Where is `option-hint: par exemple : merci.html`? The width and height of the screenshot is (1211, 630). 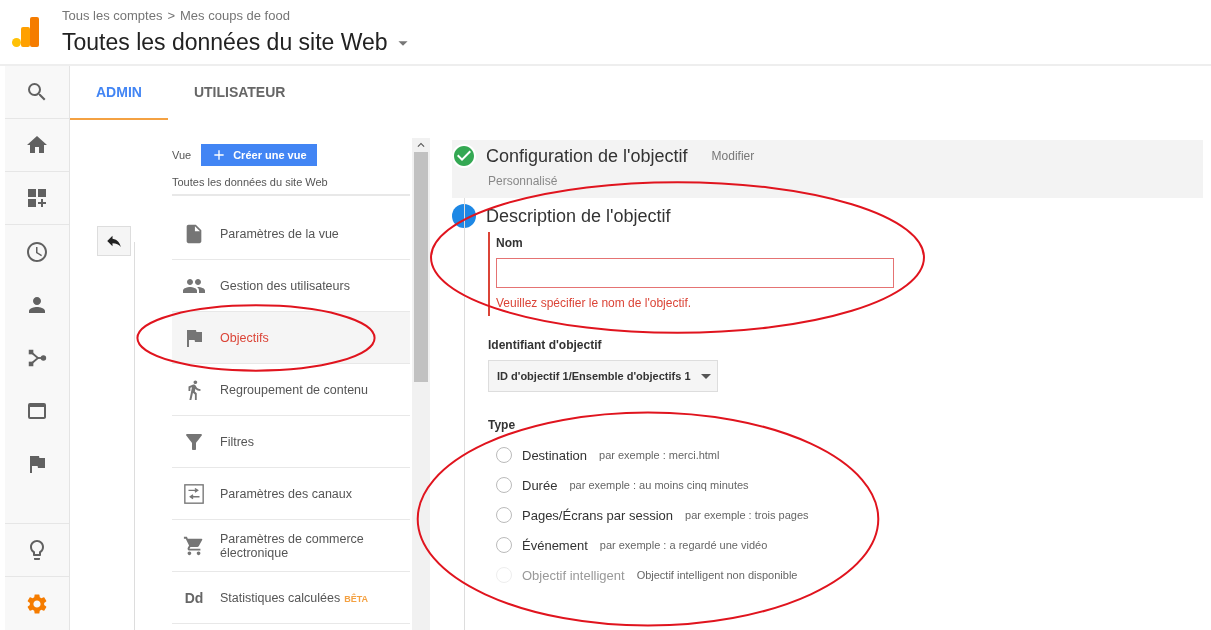 option-hint: par exemple : merci.html is located at coordinates (659, 455).